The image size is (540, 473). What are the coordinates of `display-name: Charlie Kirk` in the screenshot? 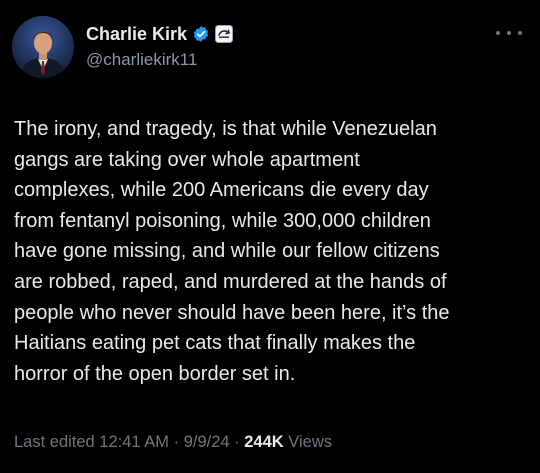 It's located at (136, 34).